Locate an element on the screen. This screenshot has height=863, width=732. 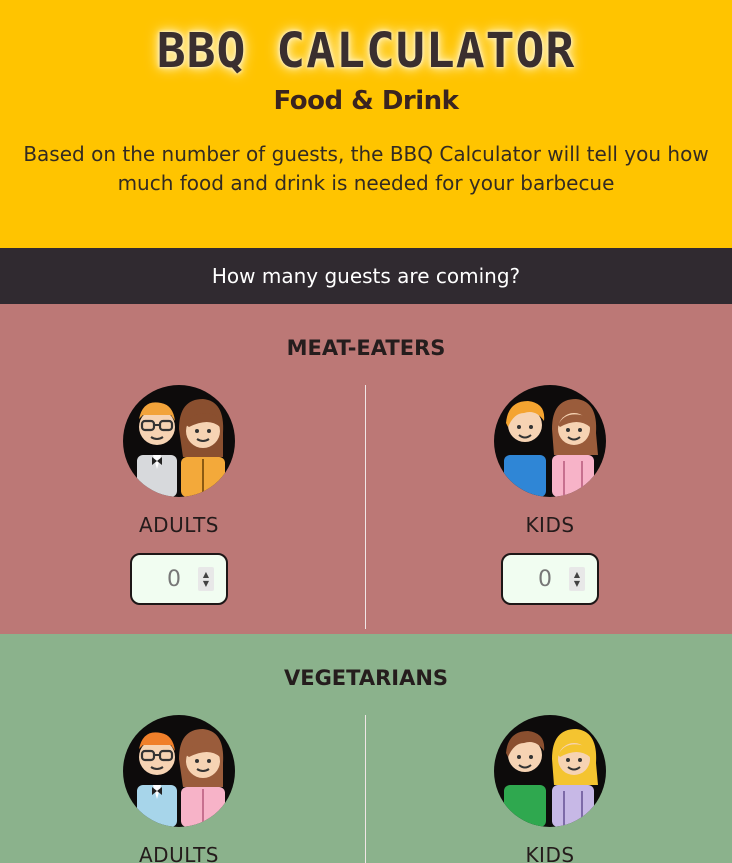
veg-kids-label: KIDS is located at coordinates (550, 853).